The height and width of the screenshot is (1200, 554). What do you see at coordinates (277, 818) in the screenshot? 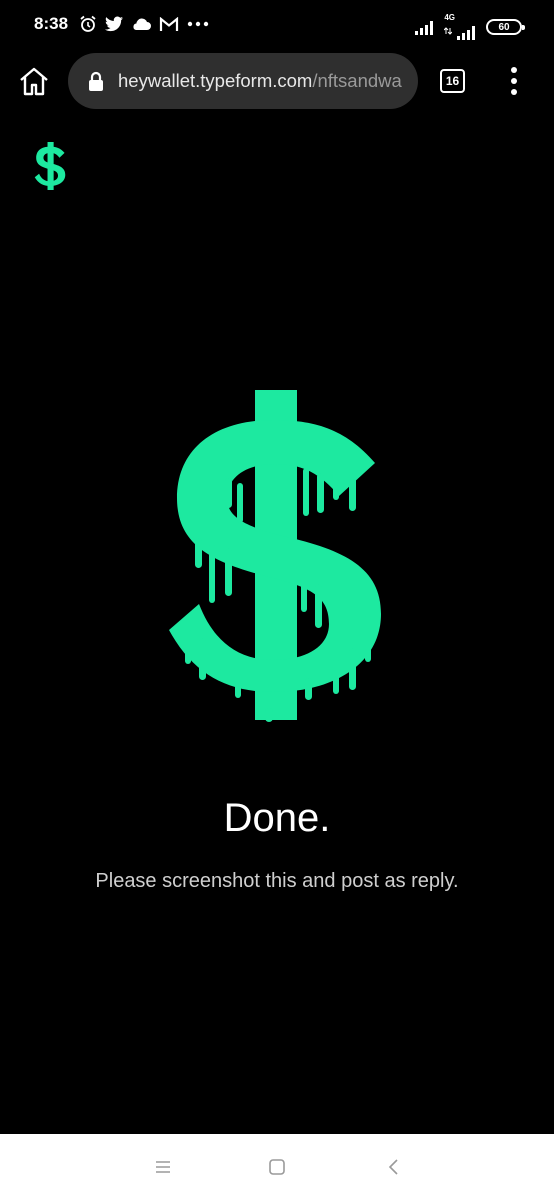
I see `page-title: Done.` at bounding box center [277, 818].